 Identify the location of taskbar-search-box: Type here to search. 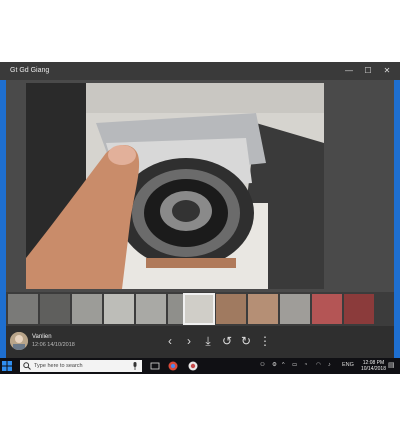
(81, 366).